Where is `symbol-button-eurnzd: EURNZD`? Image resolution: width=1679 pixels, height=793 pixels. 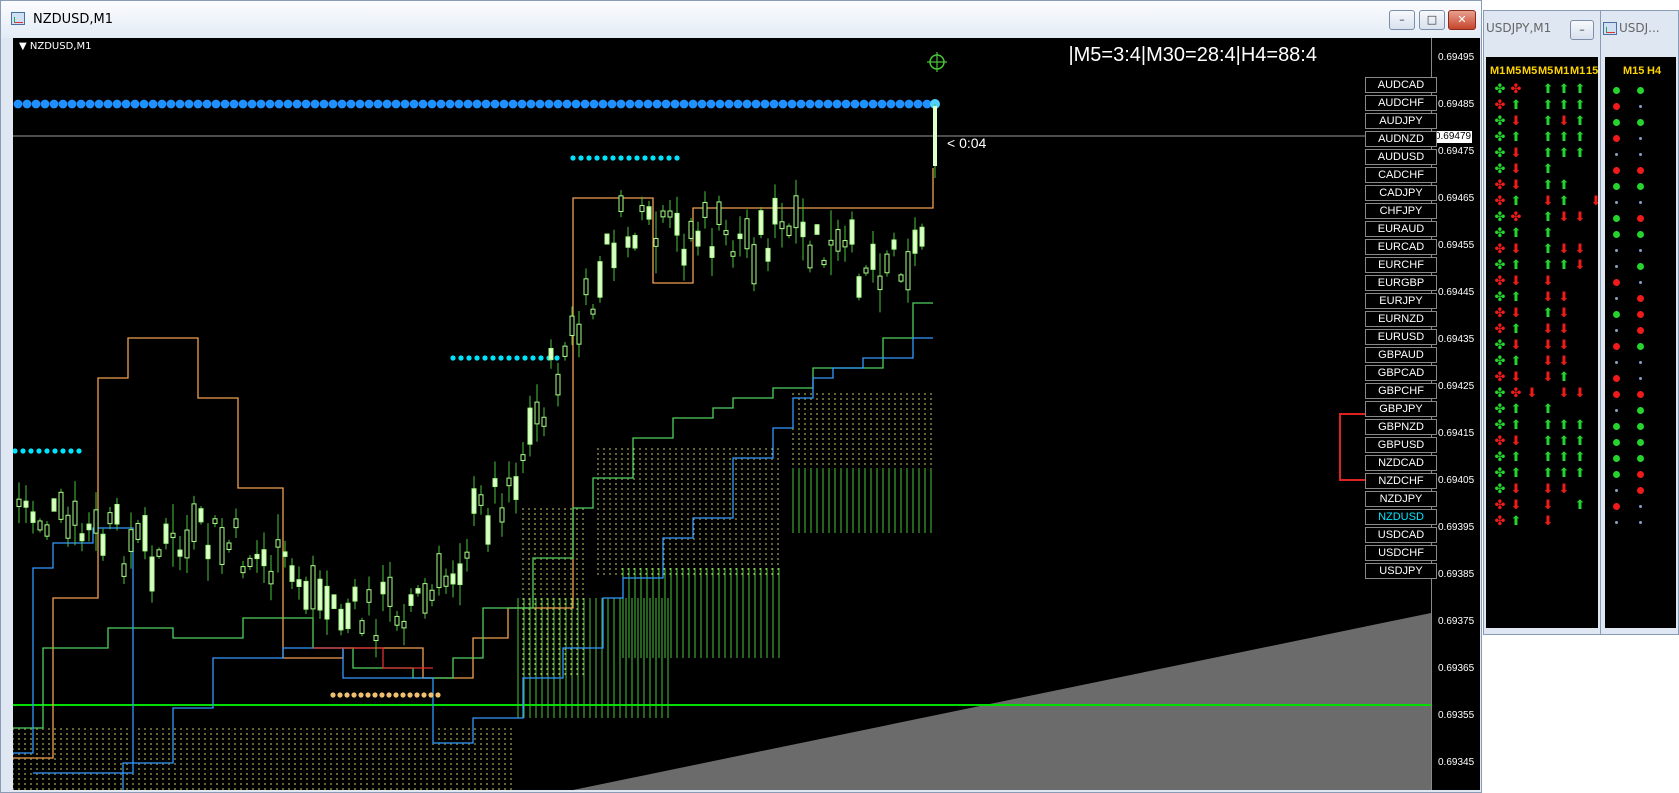 symbol-button-eurnzd: EURNZD is located at coordinates (1401, 319).